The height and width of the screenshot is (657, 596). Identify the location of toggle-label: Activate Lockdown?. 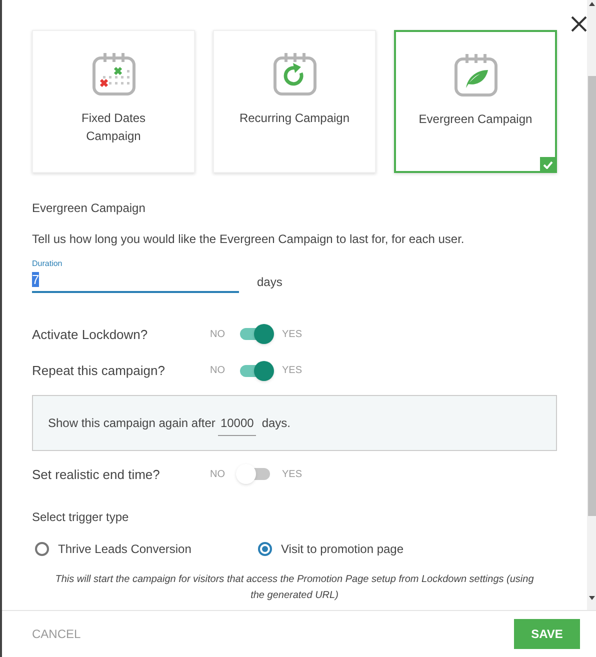
(90, 335).